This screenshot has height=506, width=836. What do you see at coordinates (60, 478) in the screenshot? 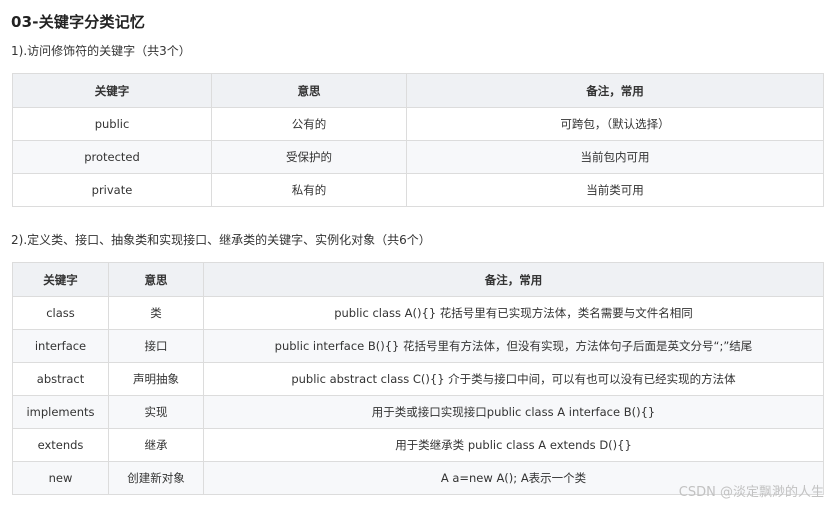
I see `cell-keyword: new` at bounding box center [60, 478].